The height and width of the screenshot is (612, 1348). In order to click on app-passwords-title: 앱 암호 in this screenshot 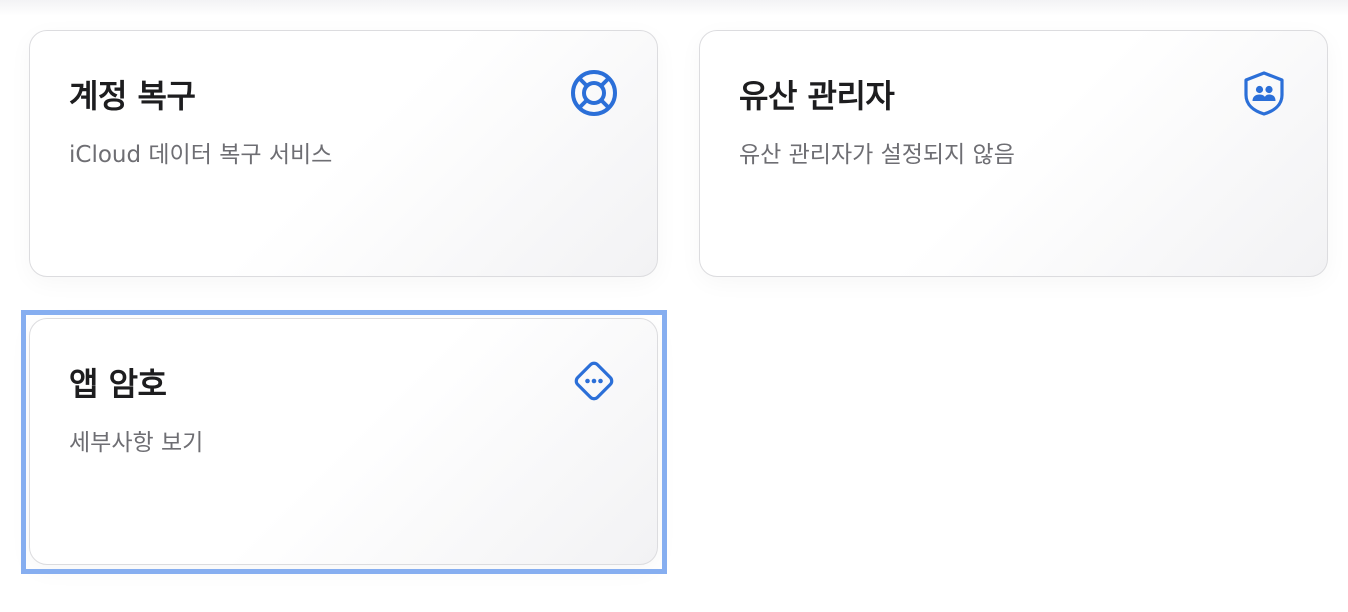, I will do `click(118, 384)`.